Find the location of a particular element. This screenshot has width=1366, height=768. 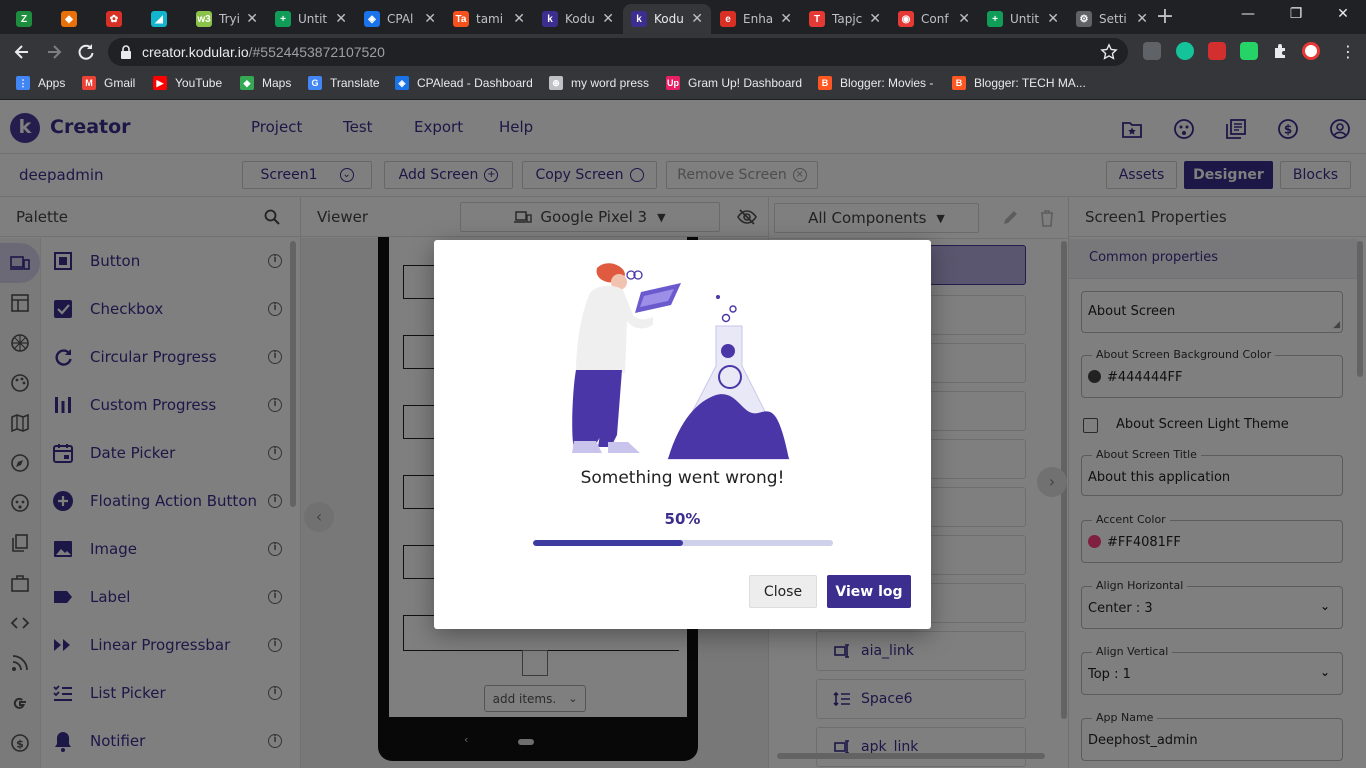

tab-item: ✿ is located at coordinates (120, 19).